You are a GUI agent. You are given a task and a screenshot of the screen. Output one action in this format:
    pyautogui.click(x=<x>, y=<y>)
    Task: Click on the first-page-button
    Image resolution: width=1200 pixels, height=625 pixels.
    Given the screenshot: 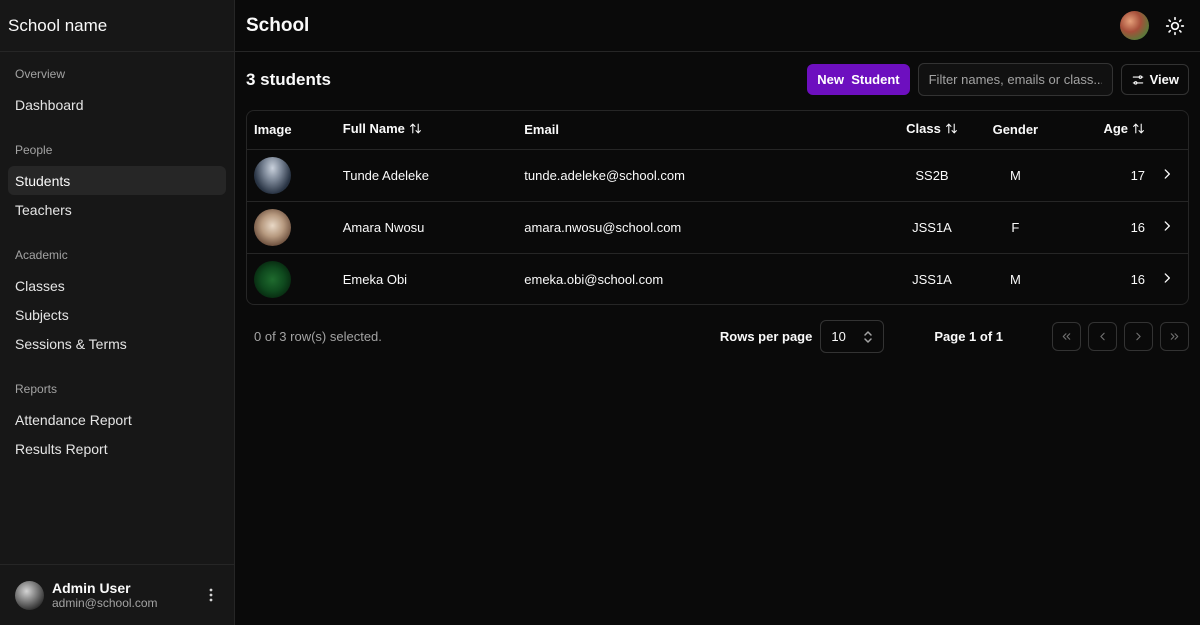 What is the action you would take?
    pyautogui.click(x=1066, y=336)
    